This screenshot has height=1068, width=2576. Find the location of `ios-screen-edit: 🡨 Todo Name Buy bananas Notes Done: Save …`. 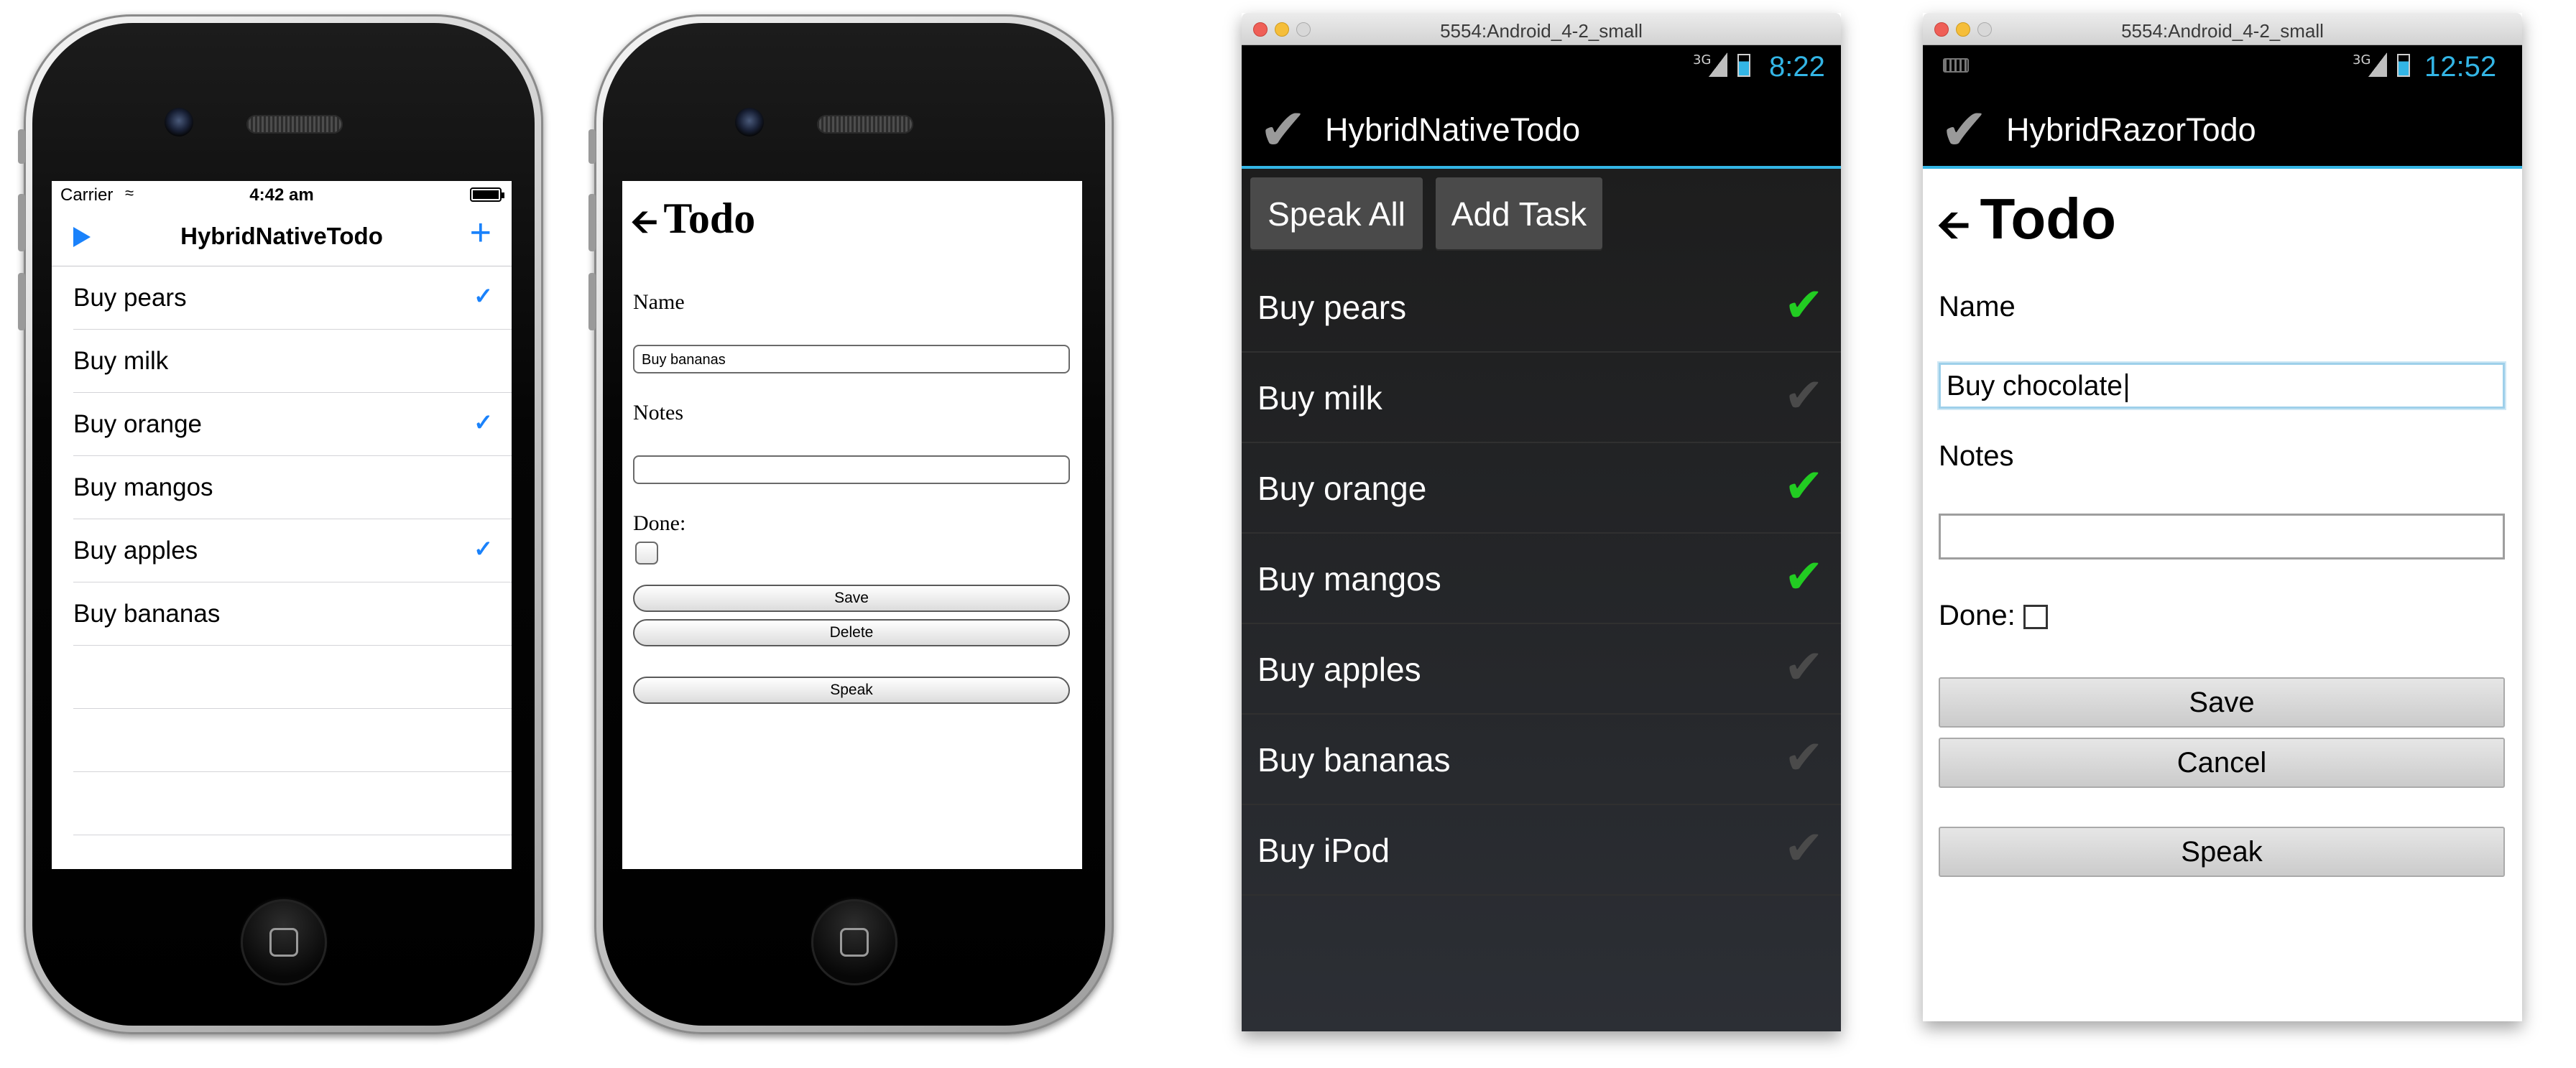

ios-screen-edit: 🡨 Todo Name Buy bananas Notes Done: Save … is located at coordinates (852, 525).